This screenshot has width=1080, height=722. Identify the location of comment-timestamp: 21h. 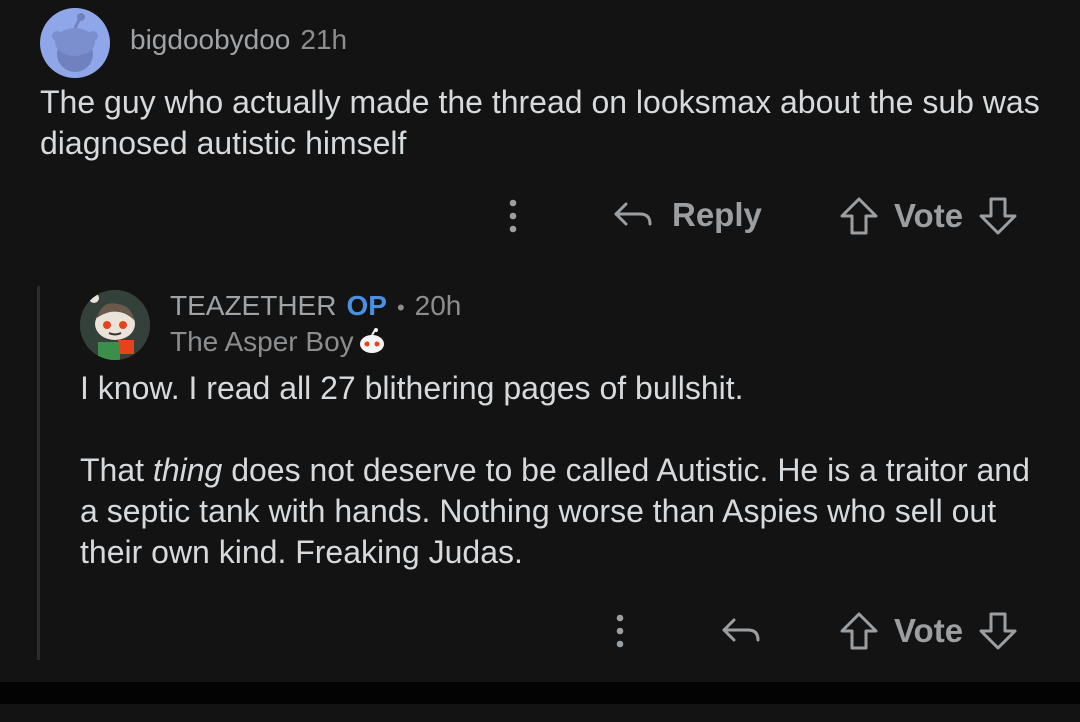
(324, 39).